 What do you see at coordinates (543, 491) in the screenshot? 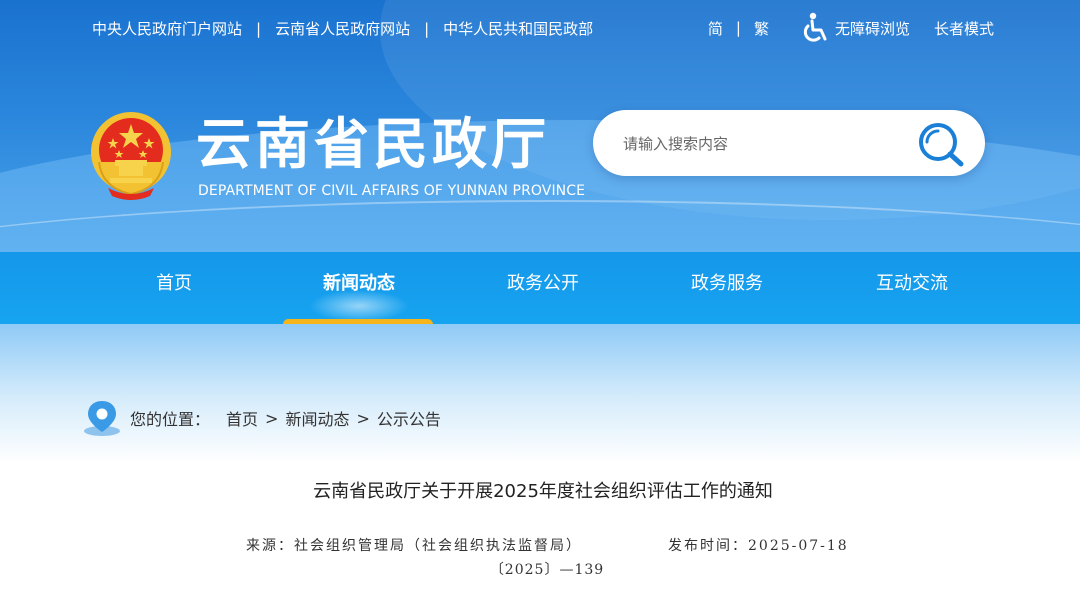
I see `article-title: 云南省民政厅关于开展2025年度社会组织评估工作的通知` at bounding box center [543, 491].